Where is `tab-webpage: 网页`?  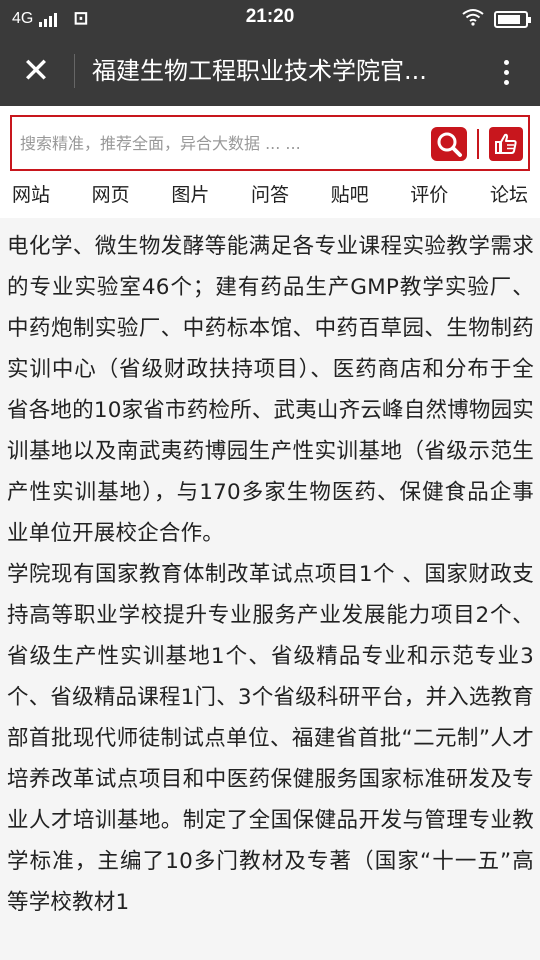 tab-webpage: 网页 is located at coordinates (111, 199).